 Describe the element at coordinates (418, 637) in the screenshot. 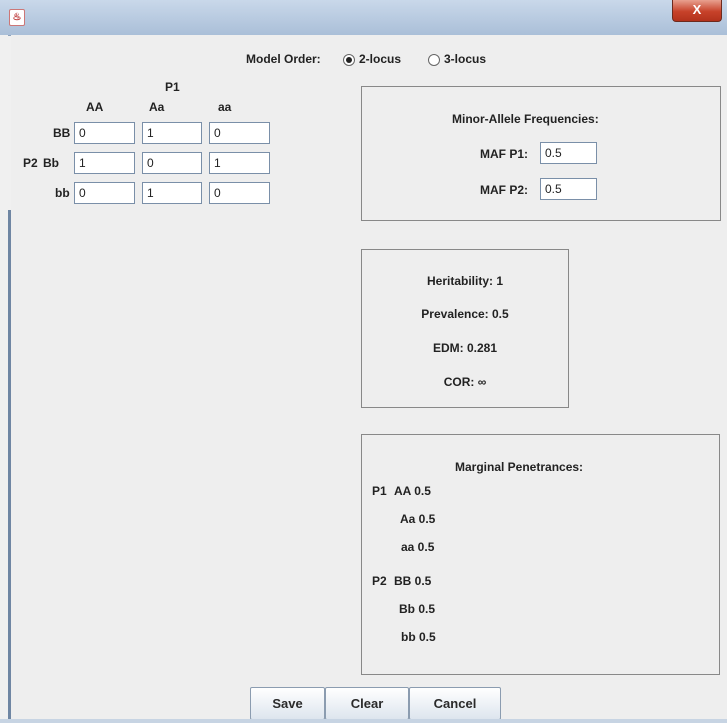

I see `marginal-p2-bb: bb 0.5` at that location.